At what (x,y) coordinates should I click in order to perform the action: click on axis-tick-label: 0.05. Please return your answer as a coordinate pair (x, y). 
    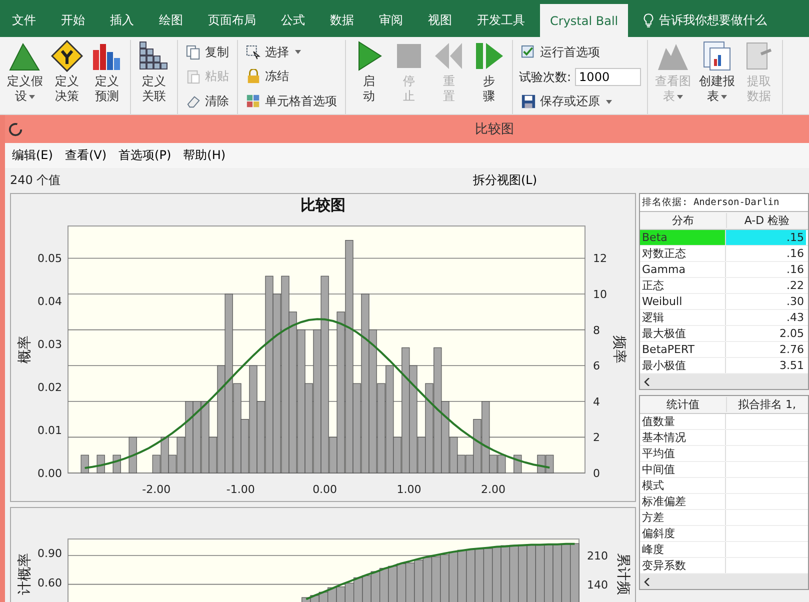
    Looking at the image, I should click on (50, 259).